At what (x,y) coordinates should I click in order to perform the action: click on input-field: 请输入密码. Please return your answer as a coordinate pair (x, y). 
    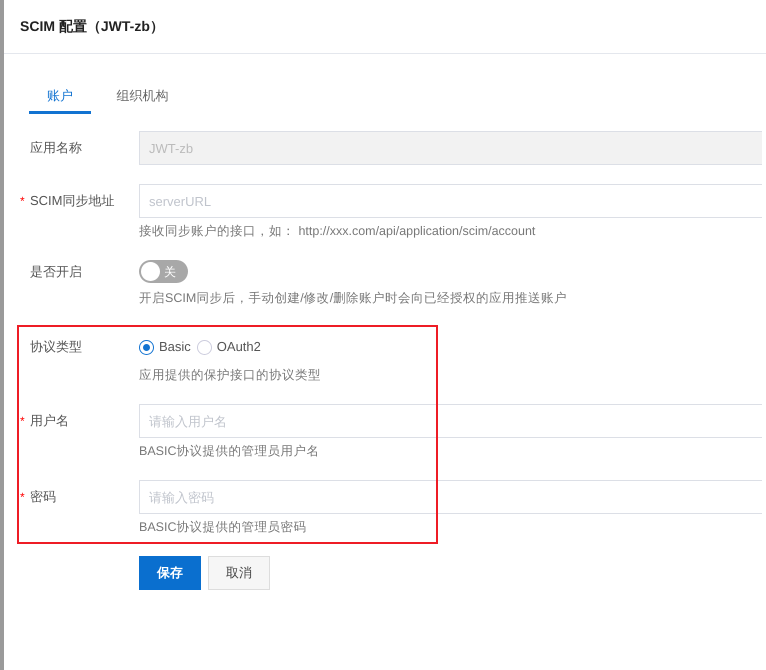
    Looking at the image, I should click on (450, 497).